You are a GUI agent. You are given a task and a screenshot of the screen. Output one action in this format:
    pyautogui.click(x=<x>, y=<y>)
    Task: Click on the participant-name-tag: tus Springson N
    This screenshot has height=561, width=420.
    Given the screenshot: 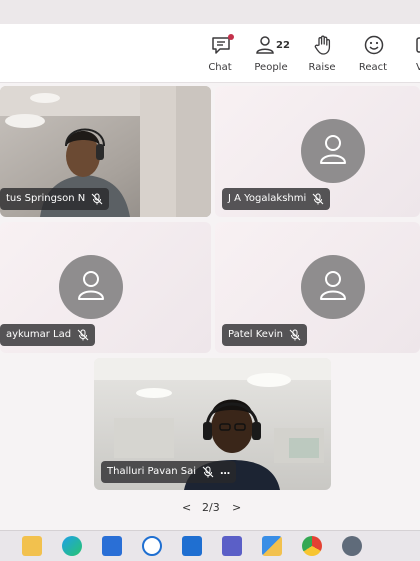 What is the action you would take?
    pyautogui.click(x=55, y=199)
    